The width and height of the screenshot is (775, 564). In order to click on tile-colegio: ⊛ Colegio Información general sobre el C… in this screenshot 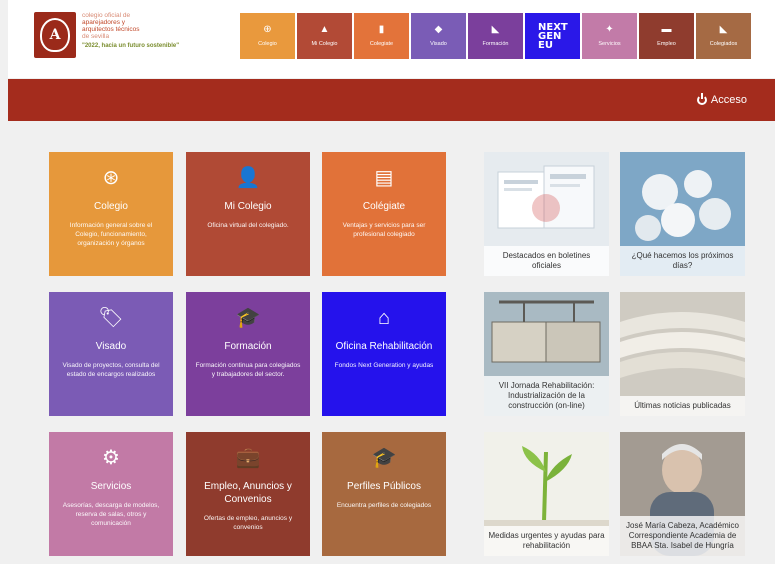, I will do `click(111, 214)`.